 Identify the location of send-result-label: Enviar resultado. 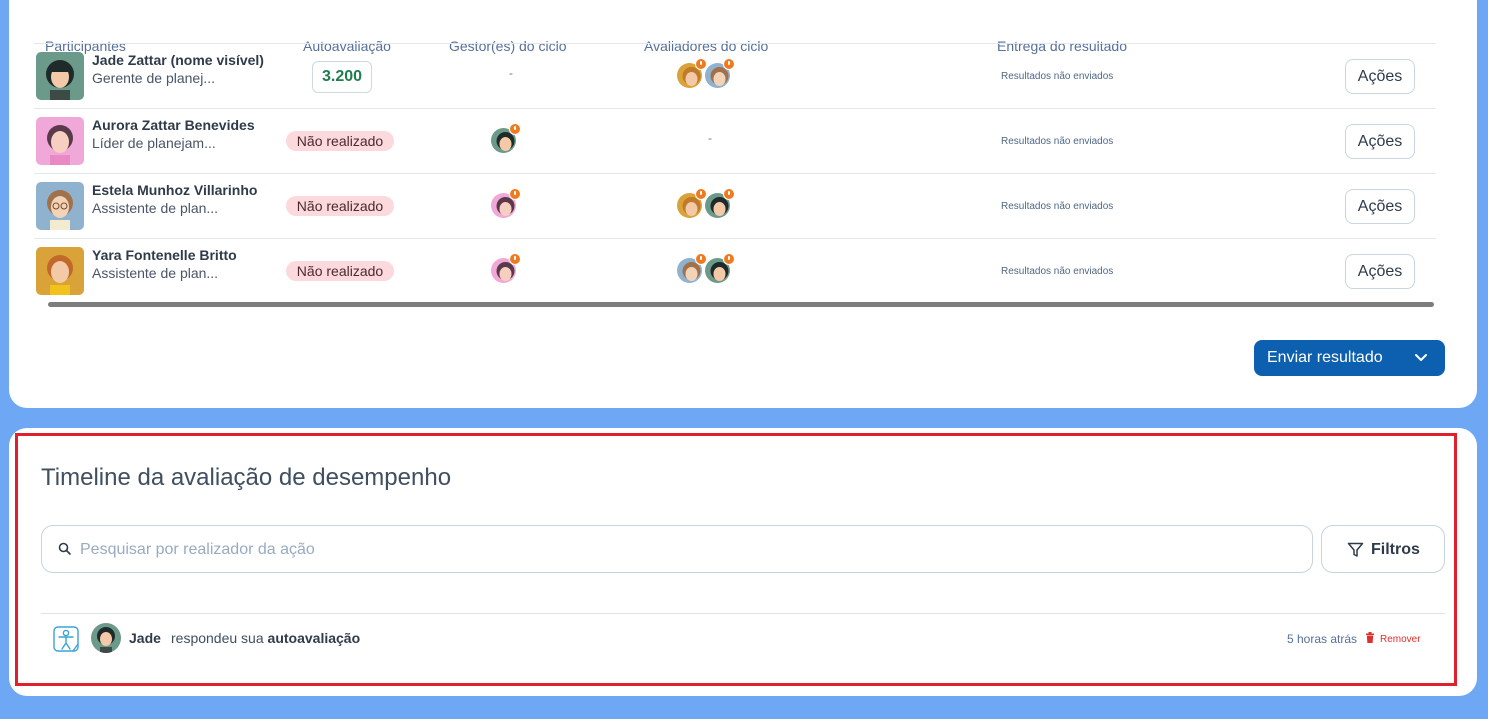
(1325, 357).